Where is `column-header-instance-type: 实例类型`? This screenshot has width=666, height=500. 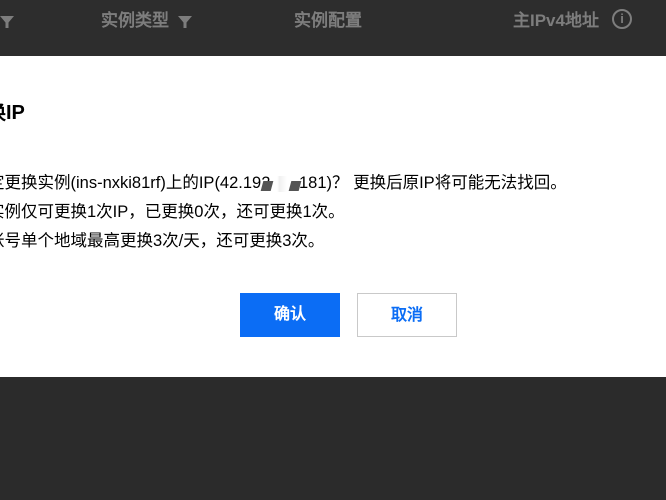
column-header-instance-type: 实例类型 is located at coordinates (146, 21).